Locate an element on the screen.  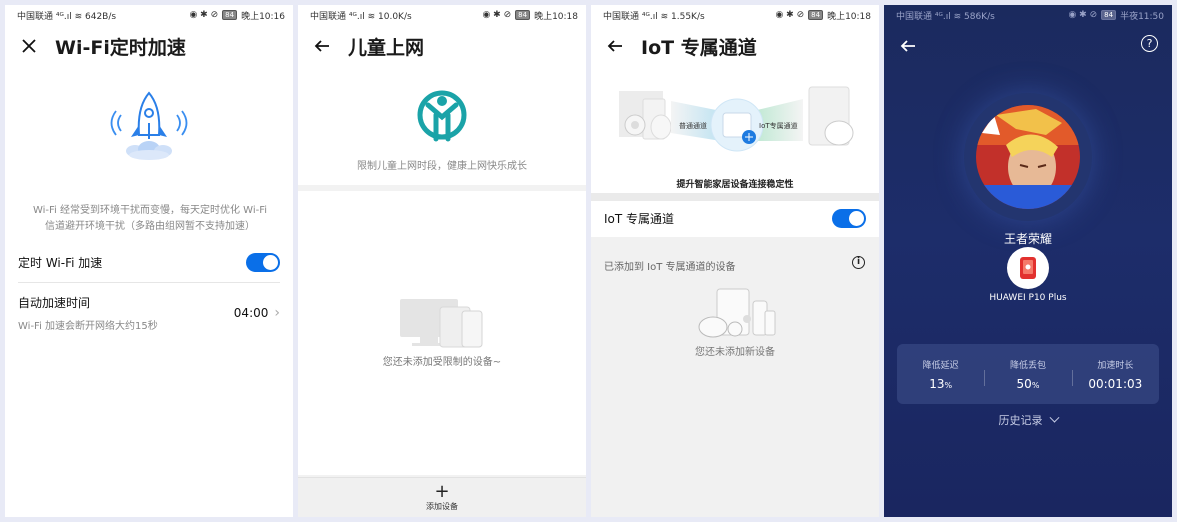
stat-packet-loss: 降低丢包 50% is located at coordinates (1027, 374).